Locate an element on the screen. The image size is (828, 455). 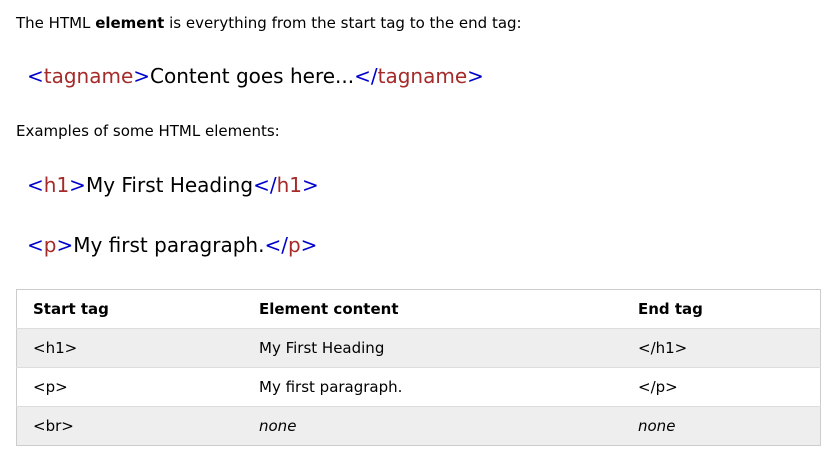
example-p: <p>My first paragraph.</p> is located at coordinates (172, 245).